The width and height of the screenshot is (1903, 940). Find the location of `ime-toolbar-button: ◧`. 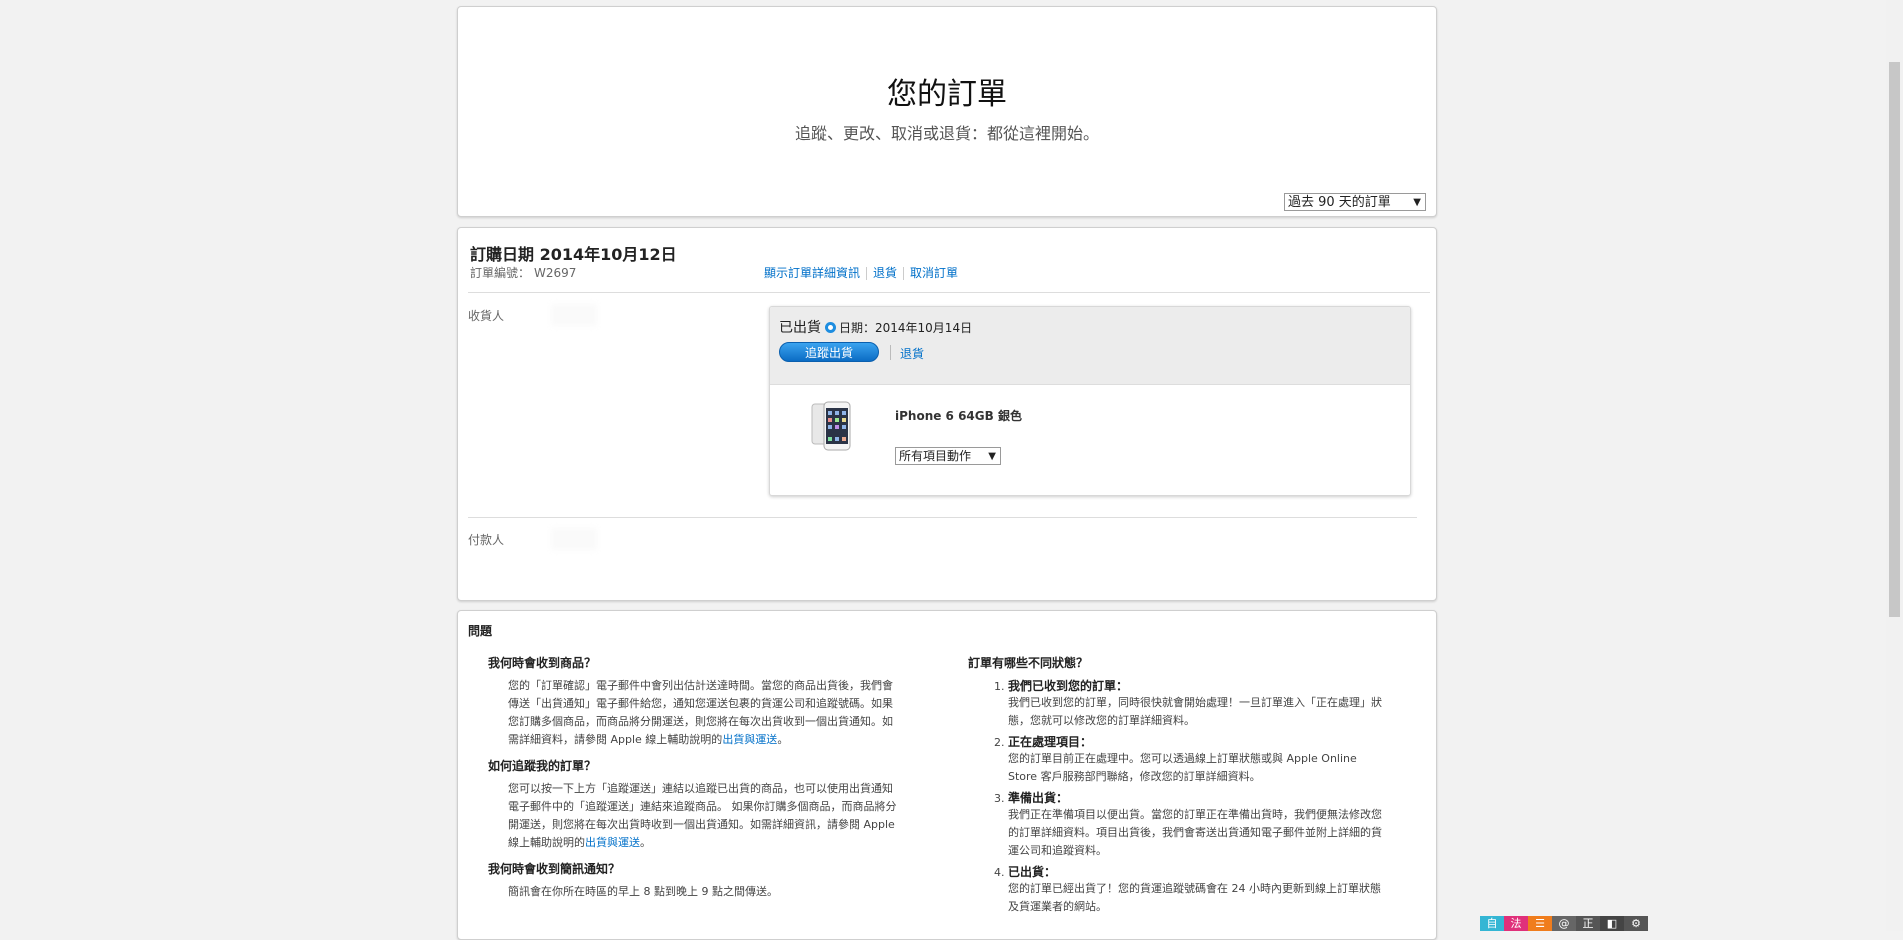

ime-toolbar-button: ◧ is located at coordinates (1612, 923).